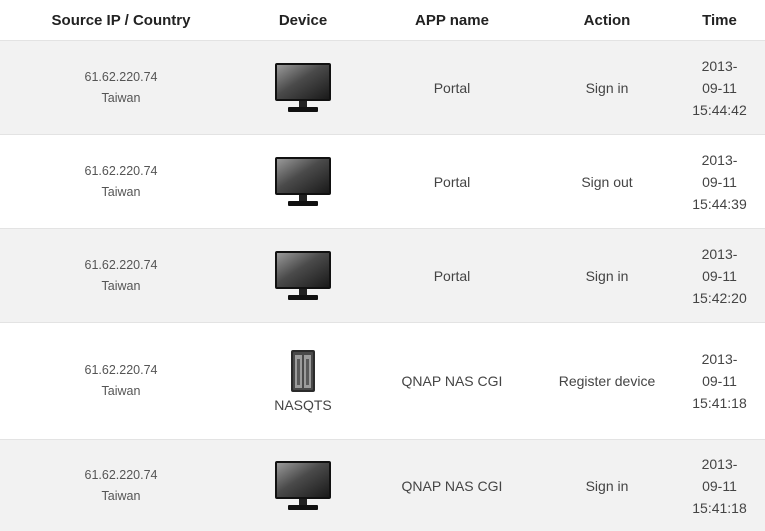 This screenshot has height=531, width=765. Describe the element at coordinates (607, 181) in the screenshot. I see `action: Sign out` at that location.